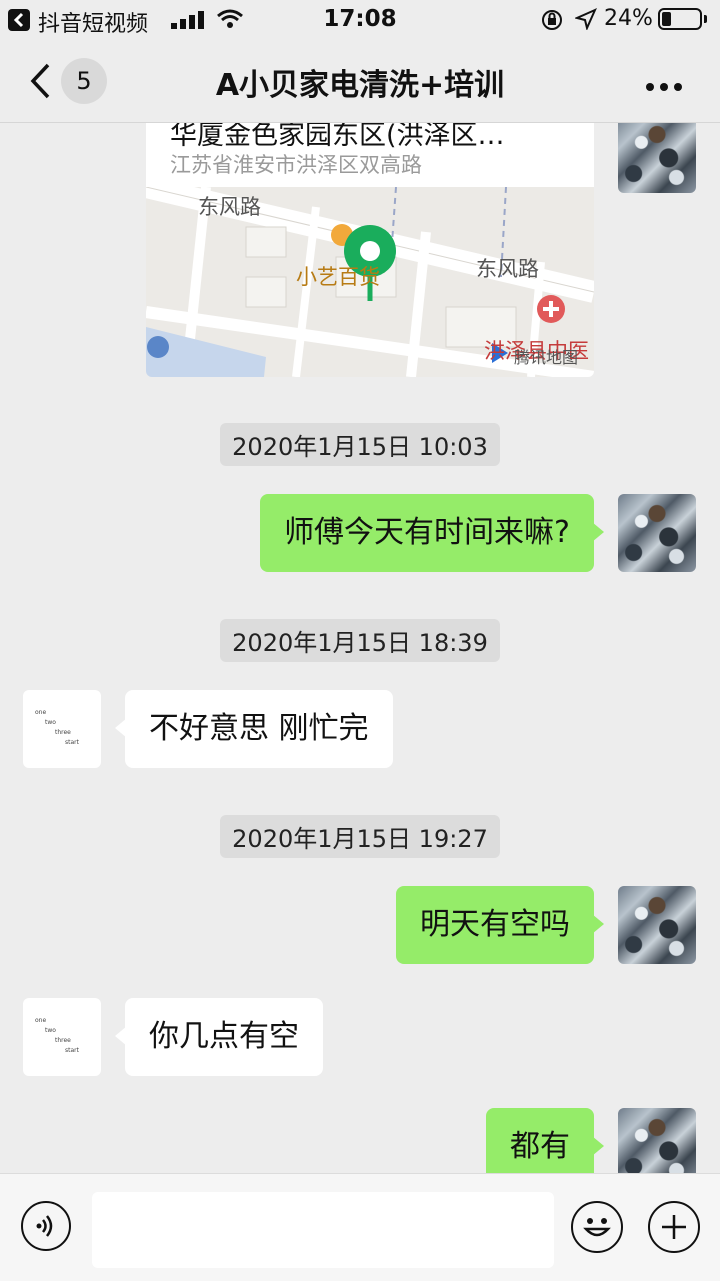  Describe the element at coordinates (546, 357) in the screenshot. I see `map-provider-label: 腾讯地图` at that location.